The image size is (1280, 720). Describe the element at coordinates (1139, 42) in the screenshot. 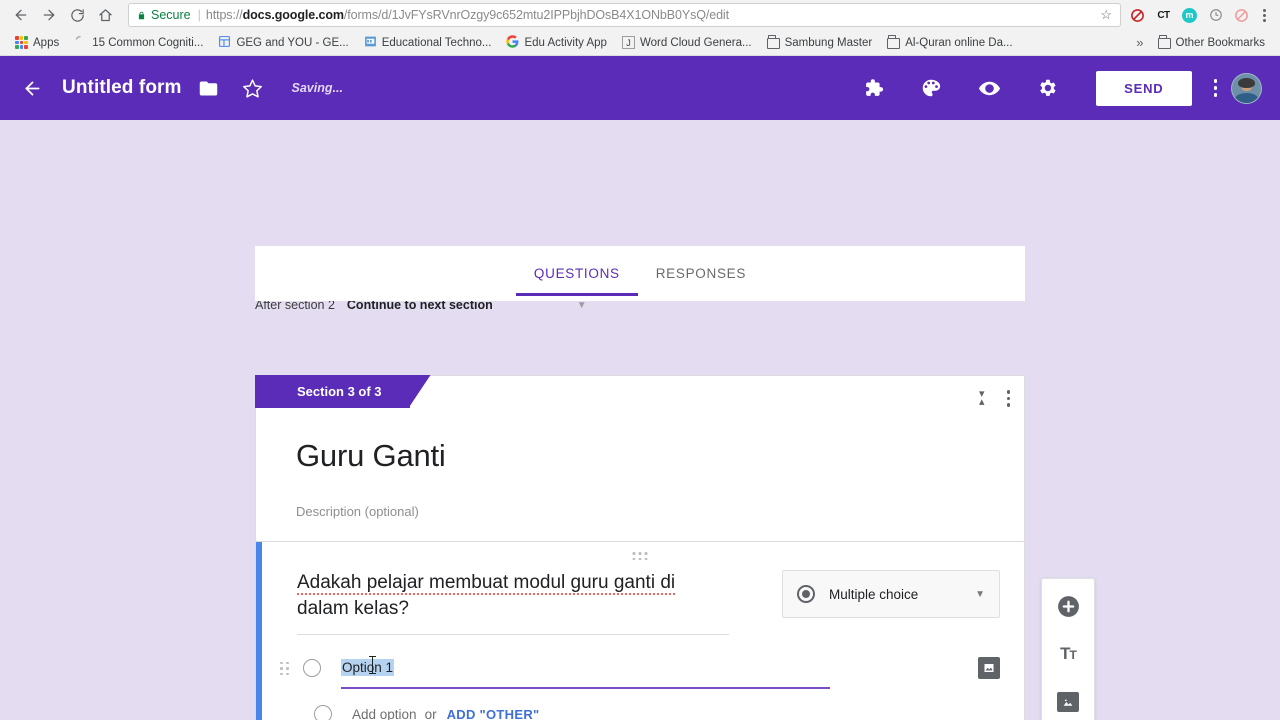

I see `bookmarks-overflow-icon: »` at that location.